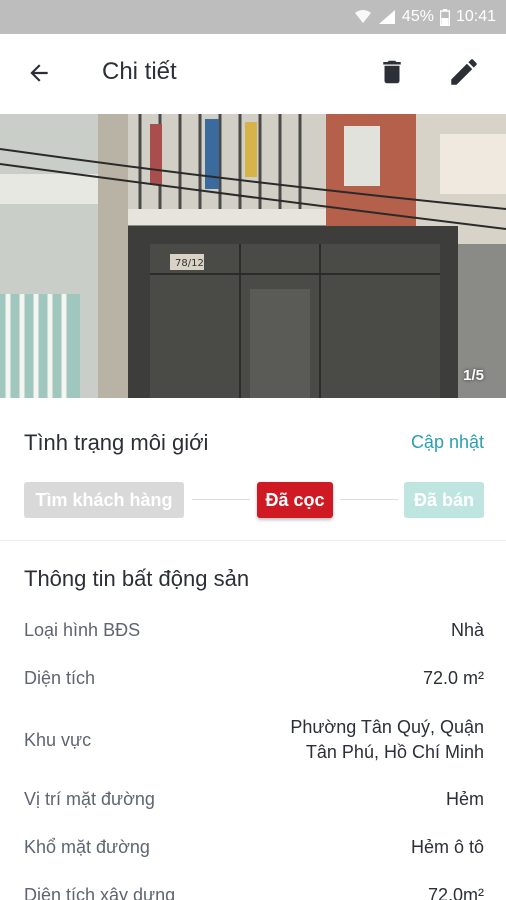  What do you see at coordinates (363, 17) in the screenshot?
I see `wifi-icon` at bounding box center [363, 17].